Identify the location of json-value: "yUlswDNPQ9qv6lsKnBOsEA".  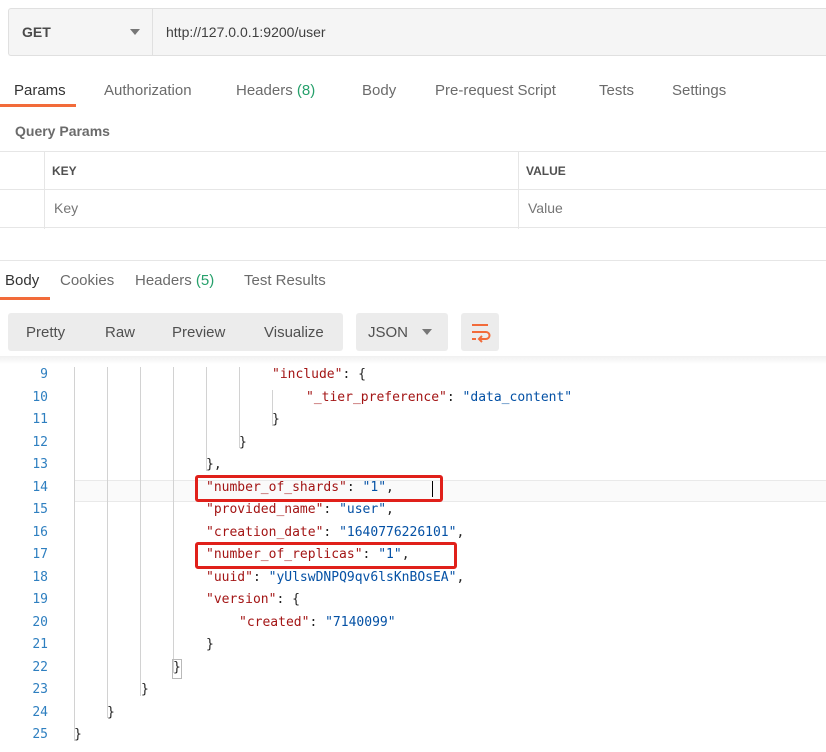
(362, 577).